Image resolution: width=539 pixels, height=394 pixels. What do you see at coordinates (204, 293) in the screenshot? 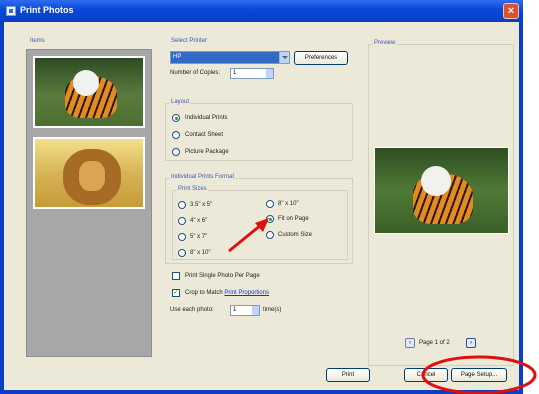
I see `crop-text: Crop to Match` at bounding box center [204, 293].